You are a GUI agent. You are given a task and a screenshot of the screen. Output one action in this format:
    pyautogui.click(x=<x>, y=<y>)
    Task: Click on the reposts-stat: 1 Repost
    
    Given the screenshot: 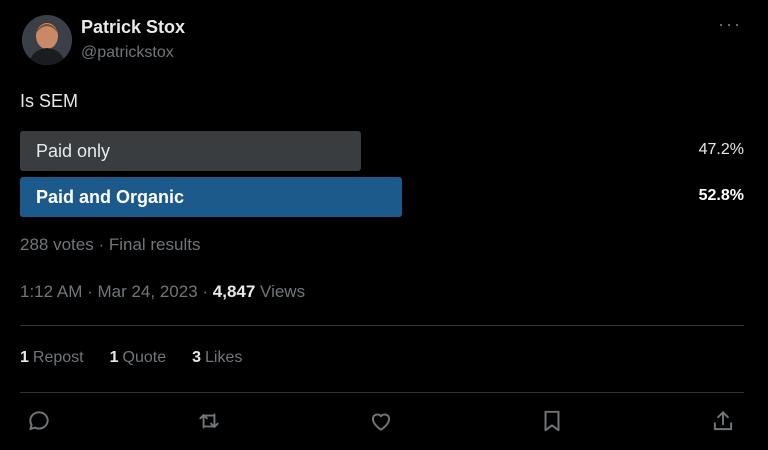 What is the action you would take?
    pyautogui.click(x=52, y=358)
    